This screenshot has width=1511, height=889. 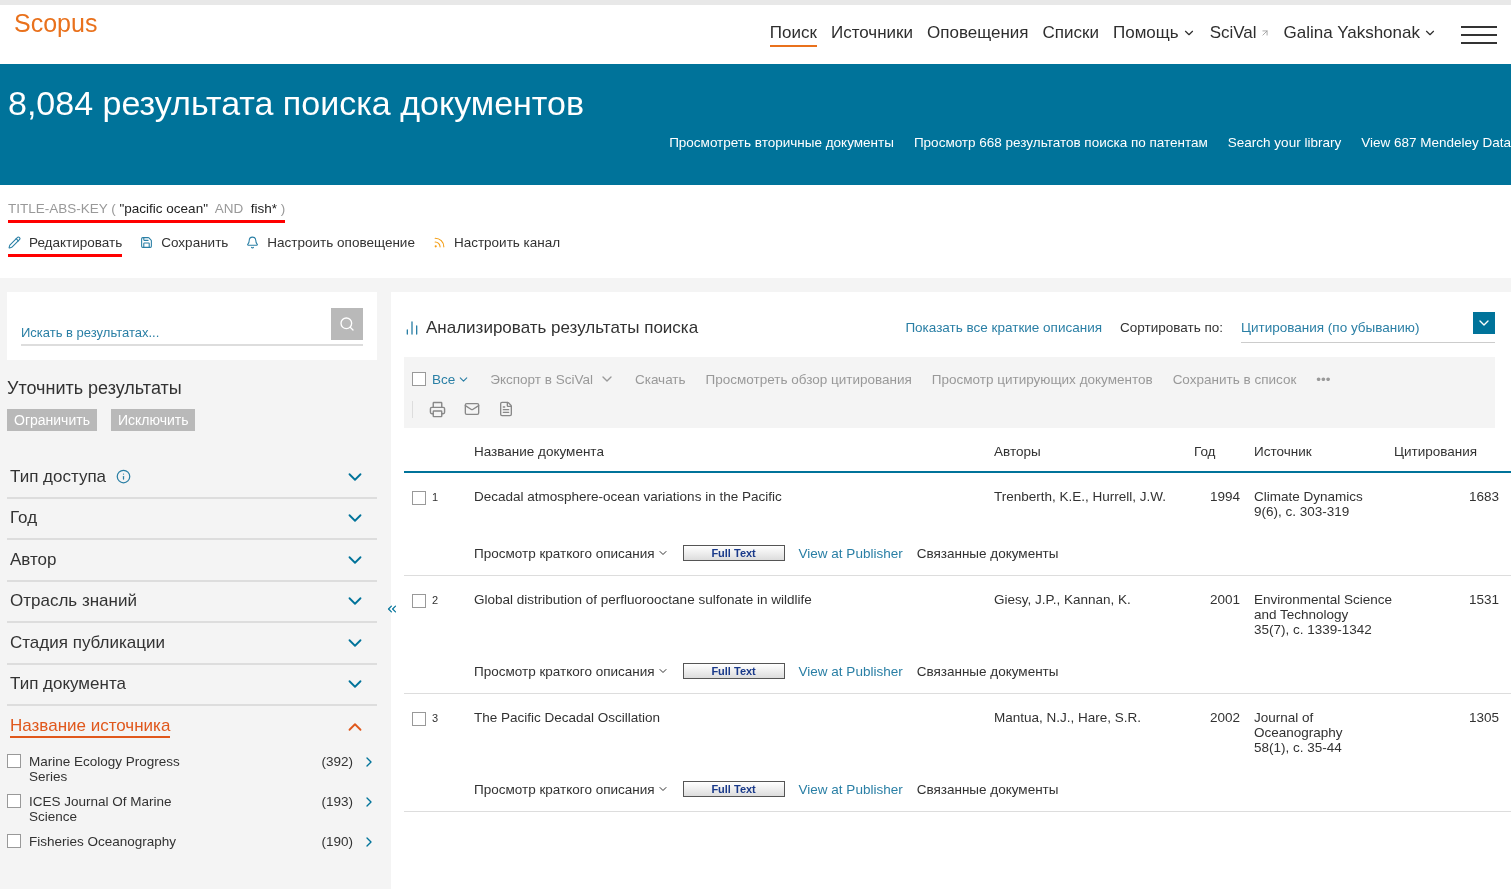 What do you see at coordinates (1094, 504) in the screenshot?
I see `authors-cell: Trenberth, K.E., Hurrell, J.W.` at bounding box center [1094, 504].